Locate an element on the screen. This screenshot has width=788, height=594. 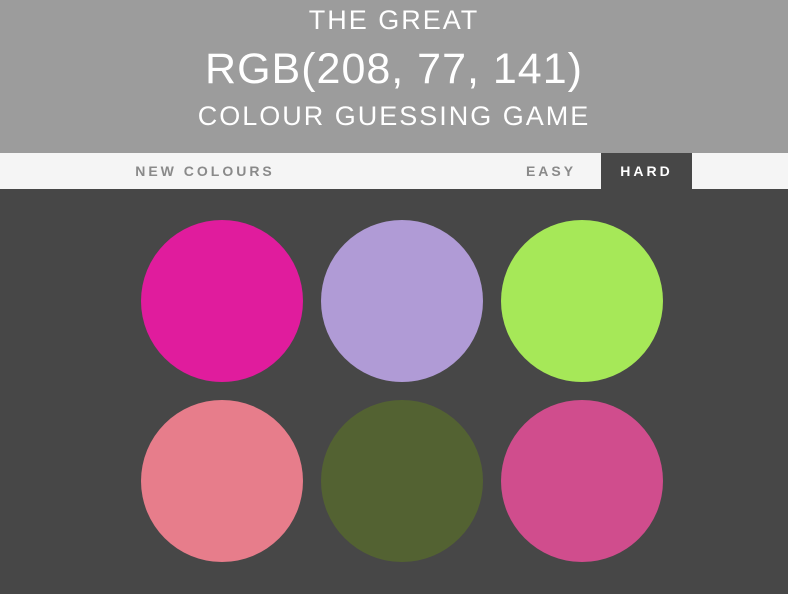
easy-mode-button: EASY is located at coordinates (551, 171).